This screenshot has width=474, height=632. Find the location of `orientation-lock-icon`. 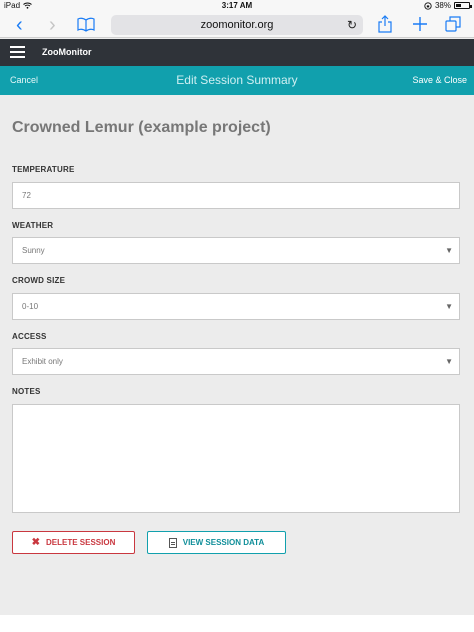

orientation-lock-icon is located at coordinates (428, 5).